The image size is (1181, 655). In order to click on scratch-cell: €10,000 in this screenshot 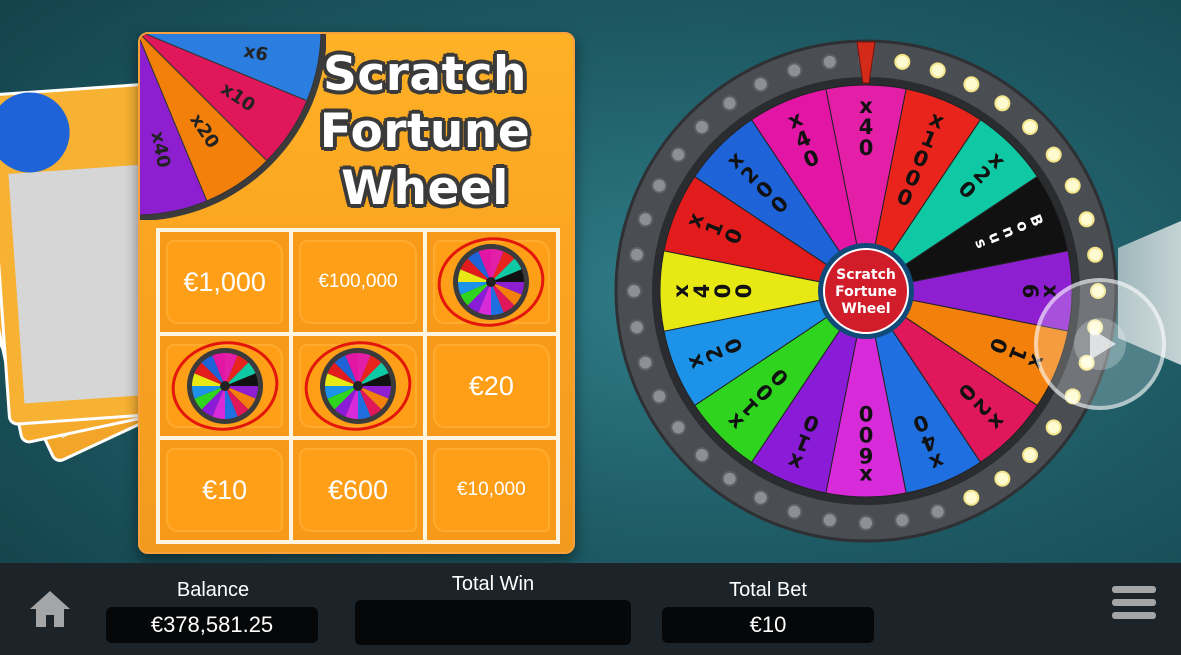, I will do `click(491, 490)`.